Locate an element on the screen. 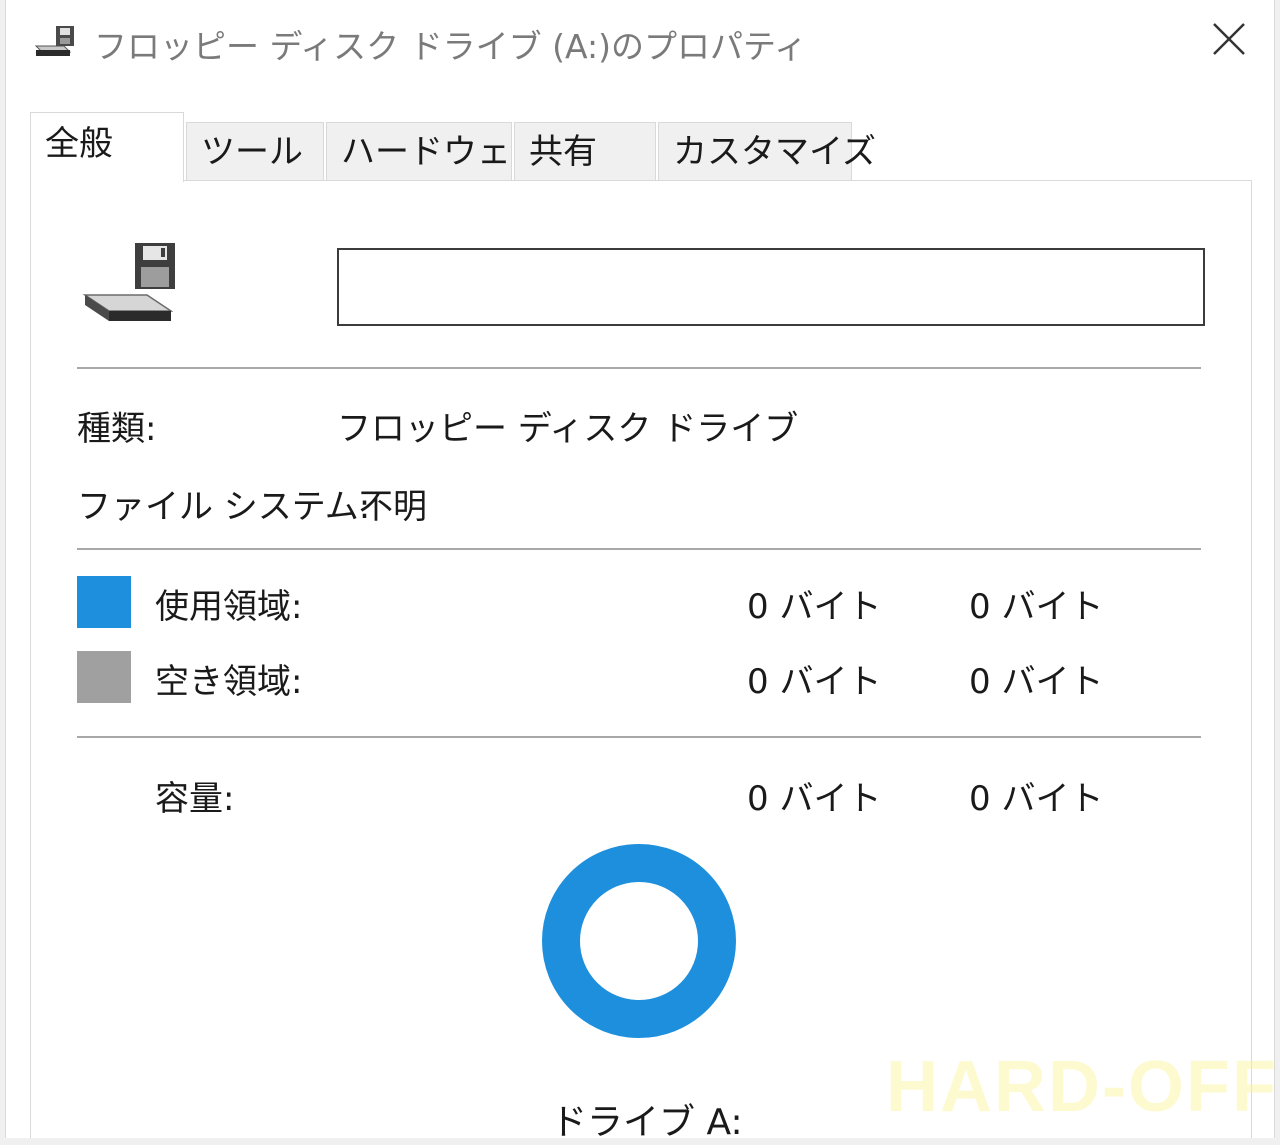 Image resolution: width=1280 pixels, height=1145 pixels. tab-hardware: ハードウェア is located at coordinates (435, 151).